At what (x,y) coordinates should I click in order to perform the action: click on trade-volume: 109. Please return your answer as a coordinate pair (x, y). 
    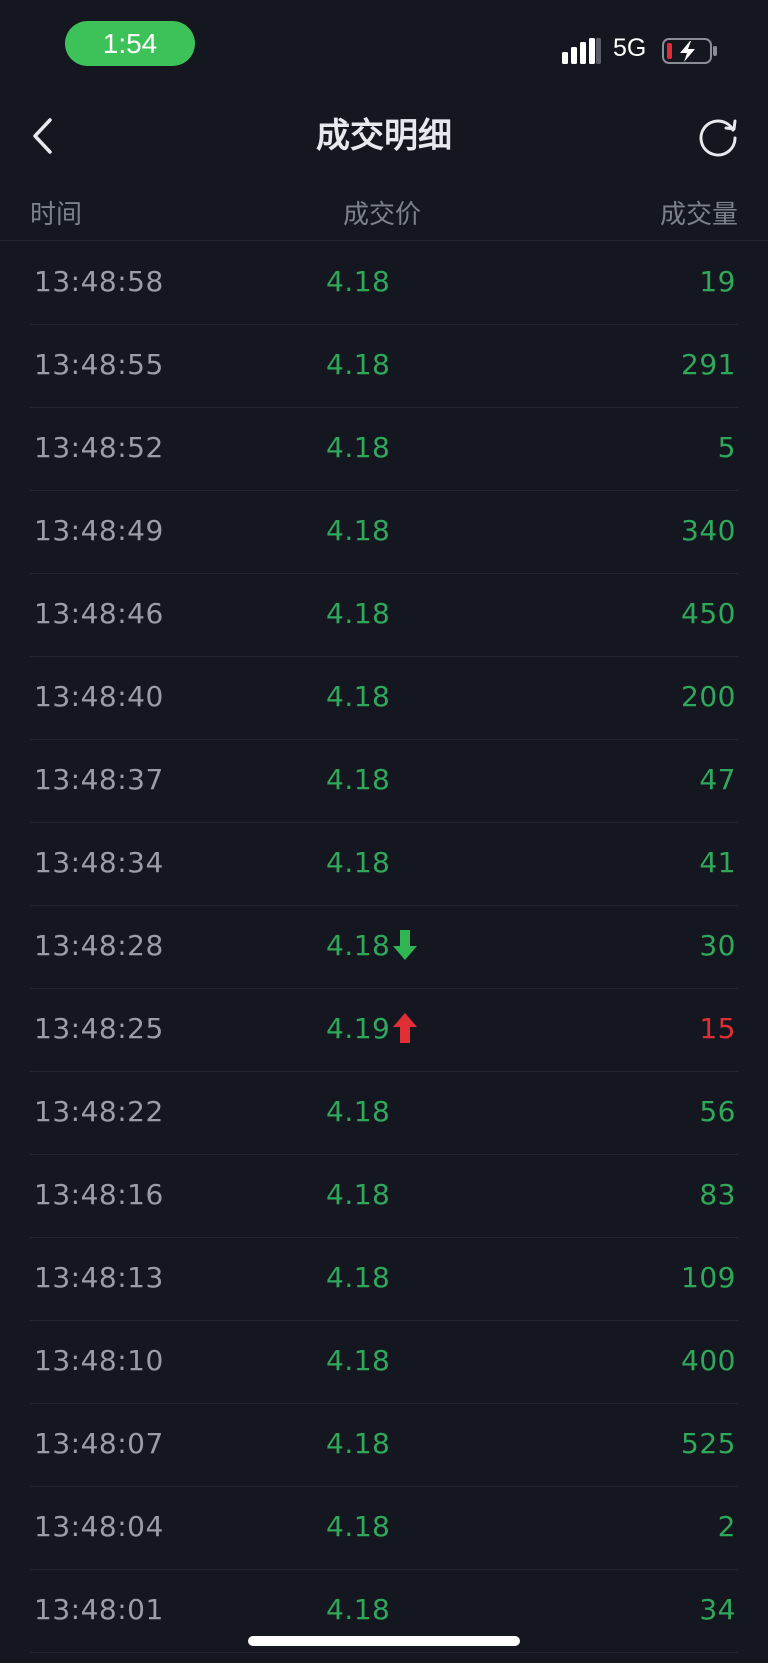
    Looking at the image, I should click on (708, 1277).